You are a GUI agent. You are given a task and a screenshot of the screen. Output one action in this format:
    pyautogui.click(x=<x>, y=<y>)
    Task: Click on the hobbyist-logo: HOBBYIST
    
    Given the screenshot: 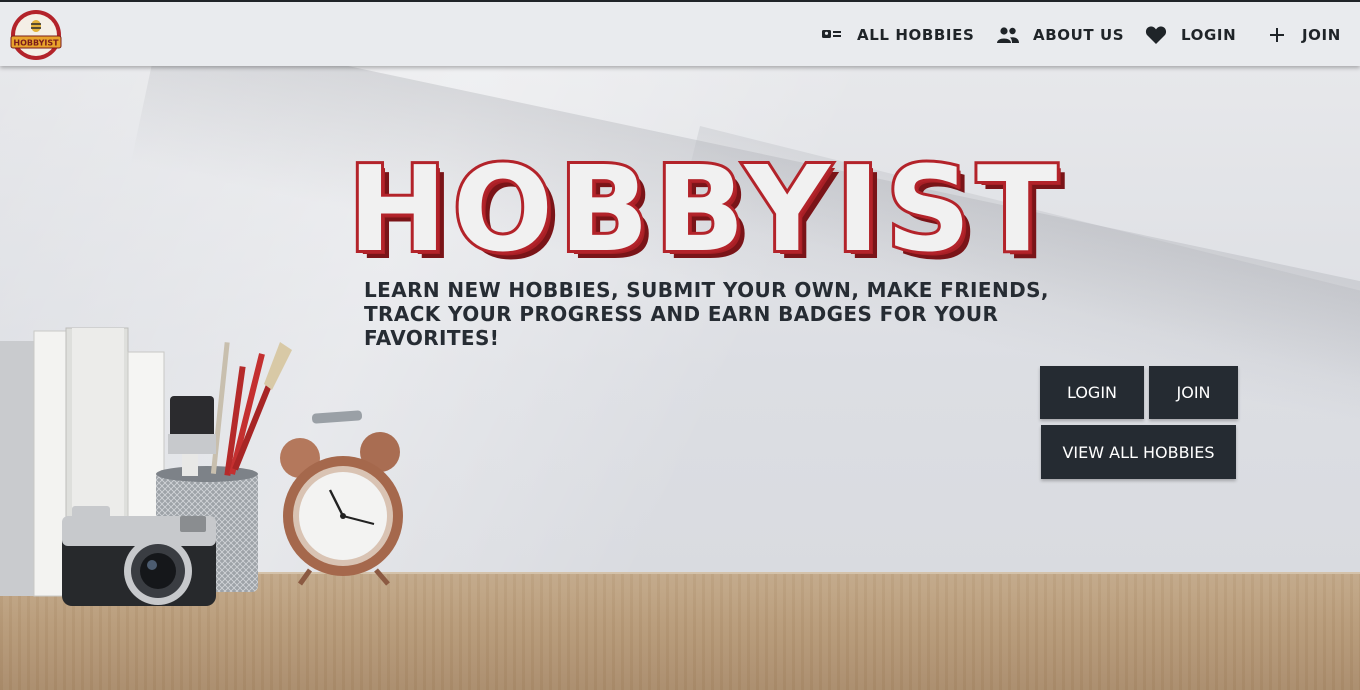 What is the action you would take?
    pyautogui.click(x=36, y=35)
    